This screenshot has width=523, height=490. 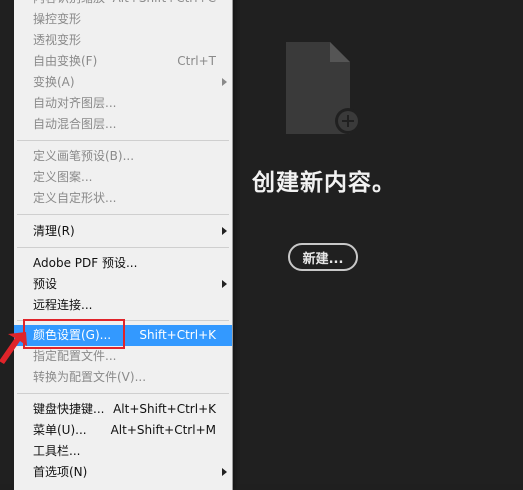 What do you see at coordinates (123, 19) in the screenshot?
I see `menu-item-puppet-warp: 操控变形` at bounding box center [123, 19].